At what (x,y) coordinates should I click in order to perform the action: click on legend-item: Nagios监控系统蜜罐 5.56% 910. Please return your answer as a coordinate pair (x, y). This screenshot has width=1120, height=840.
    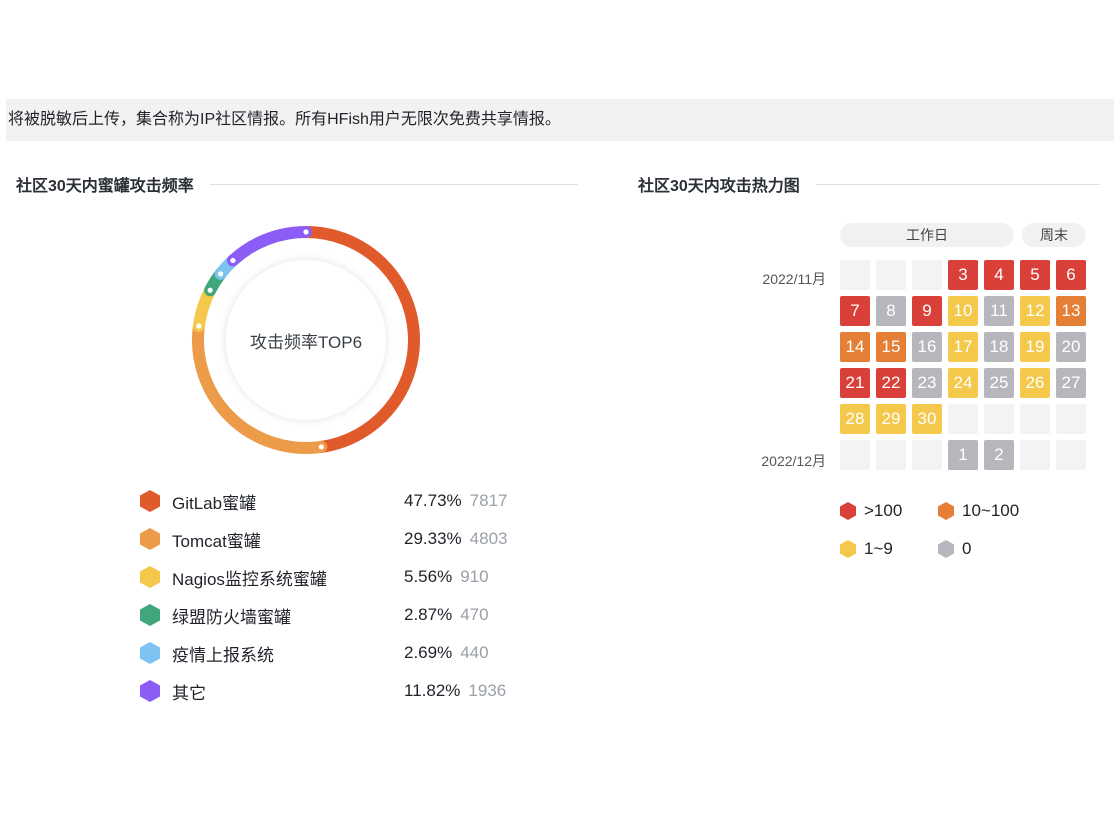
    Looking at the image, I should click on (360, 577).